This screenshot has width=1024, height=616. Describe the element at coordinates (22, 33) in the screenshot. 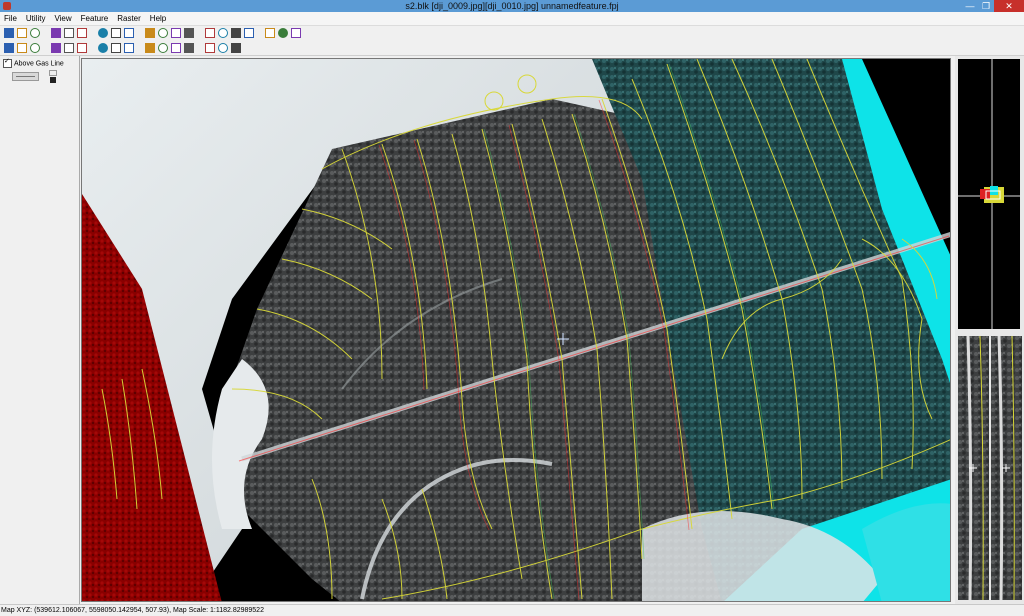

I see `open-folder-icon` at that location.